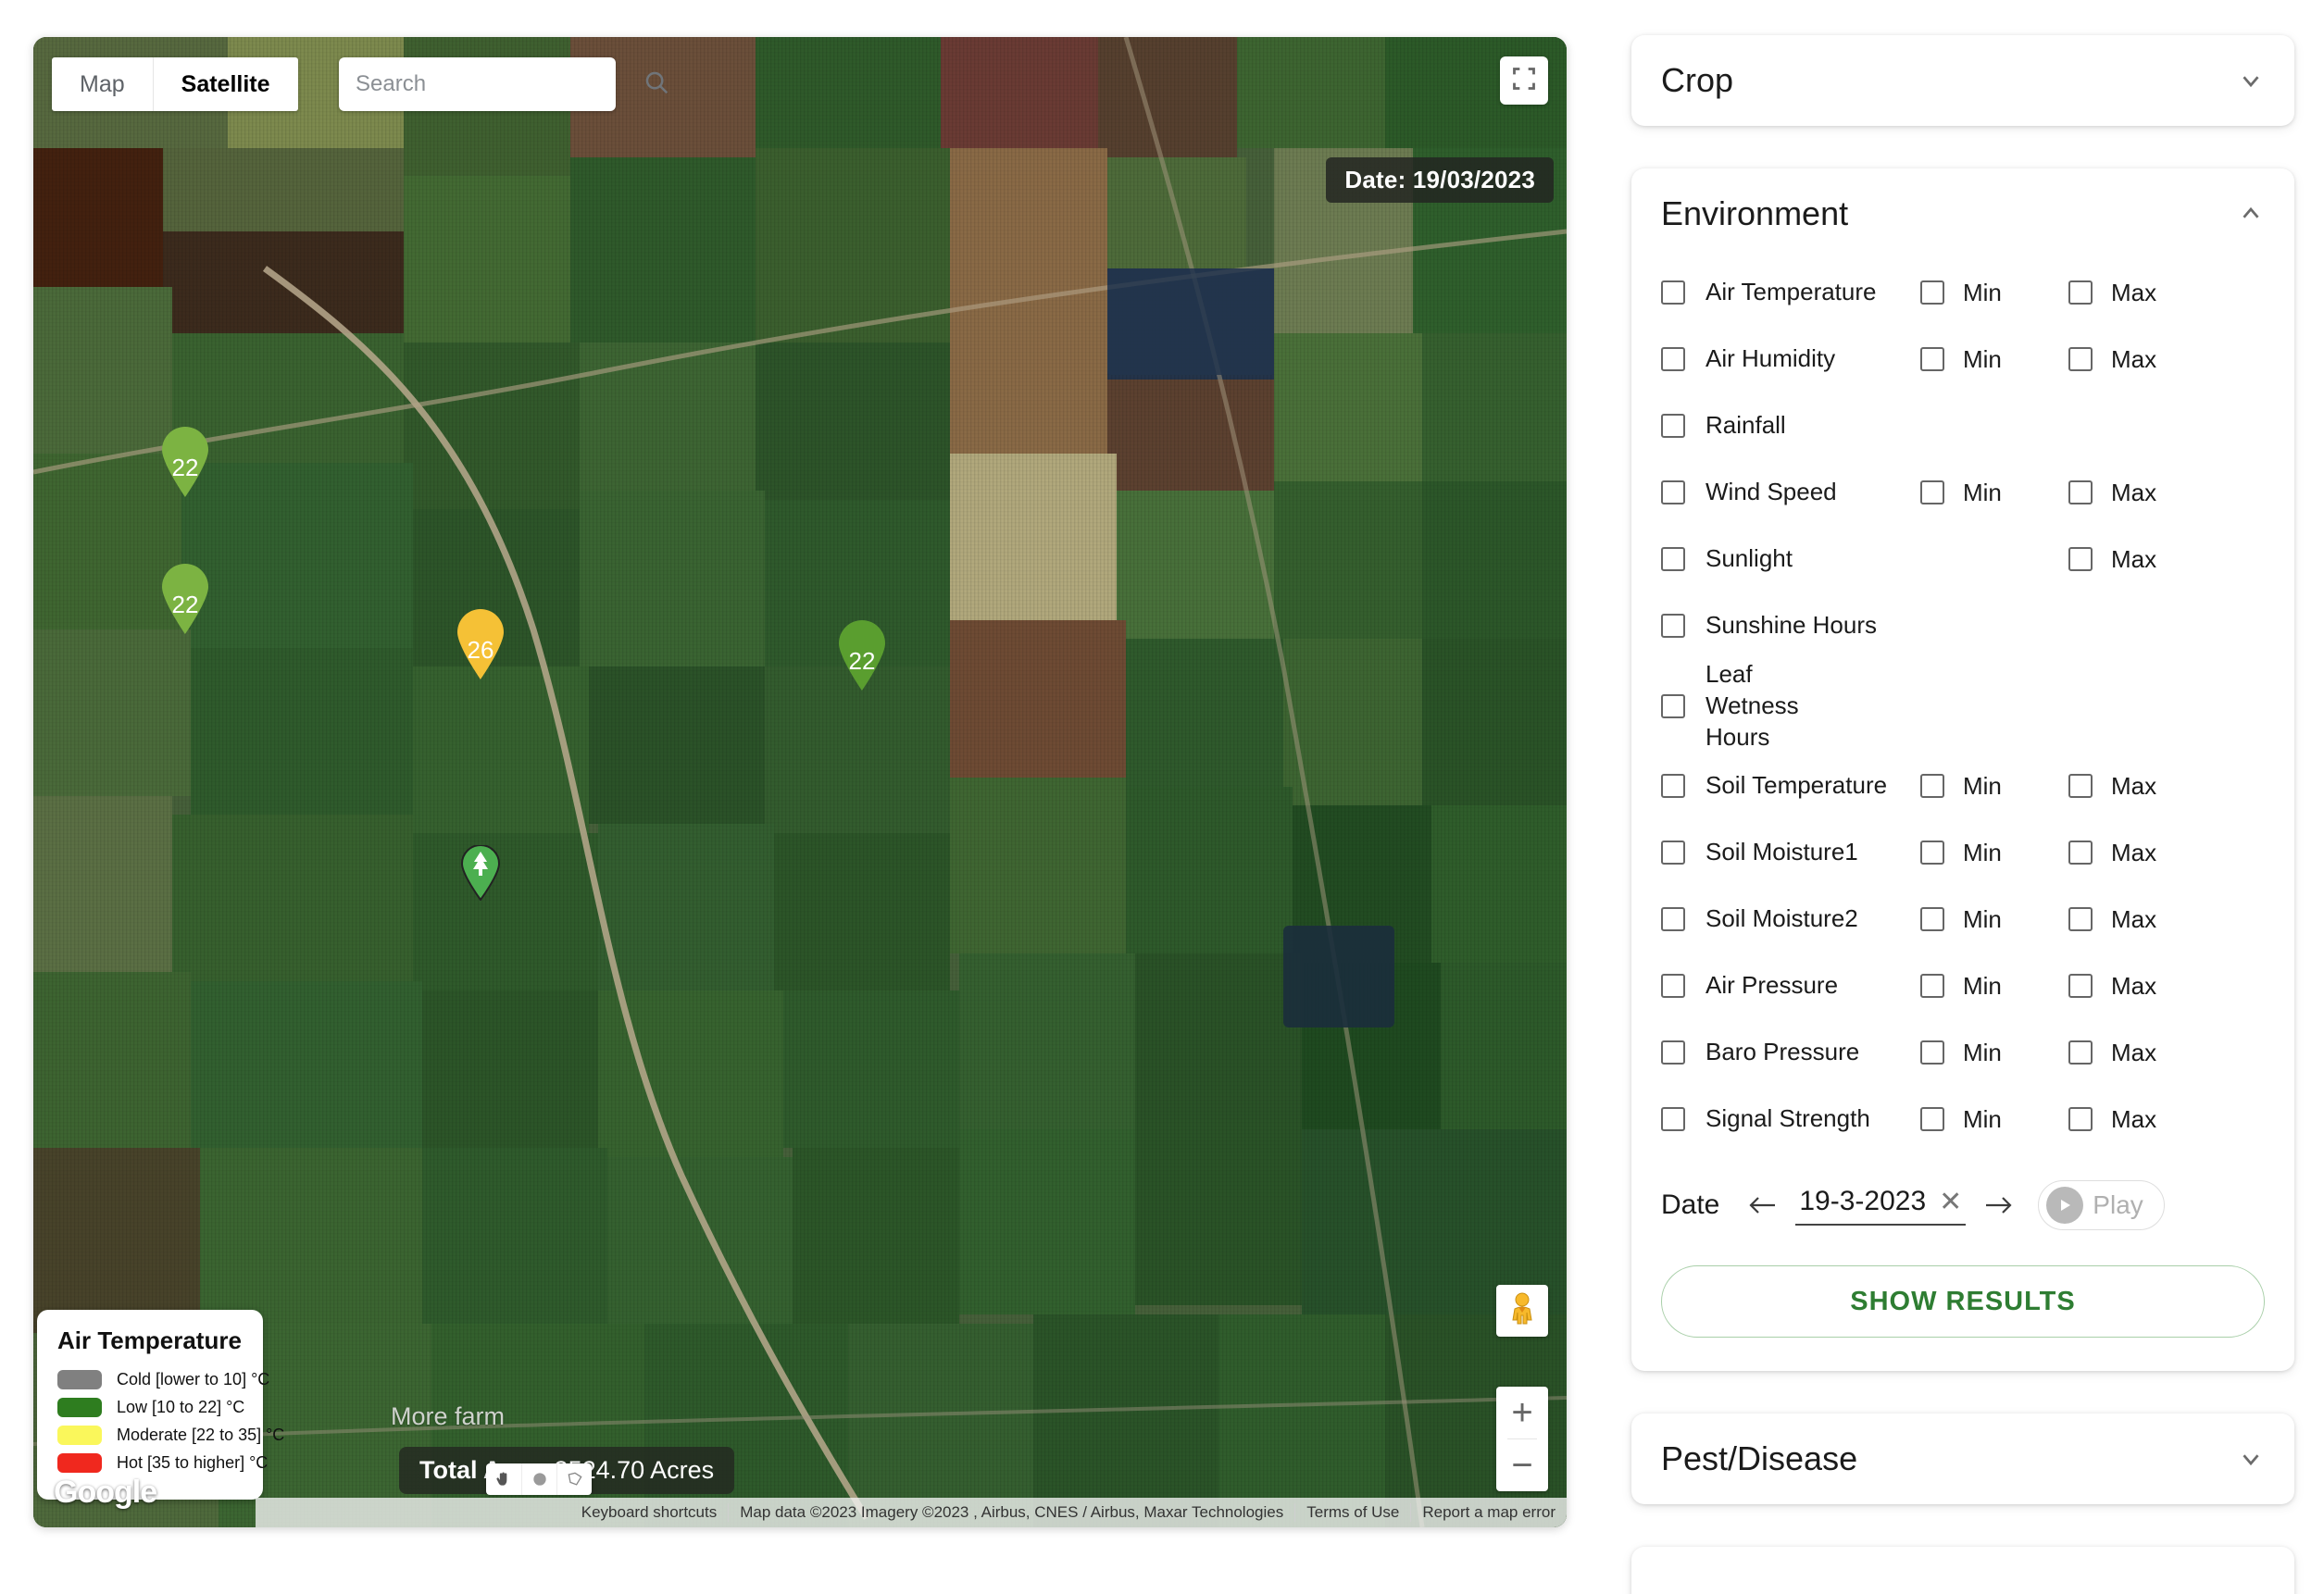  What do you see at coordinates (1790, 786) in the screenshot?
I see `param-name: Soil Temperature` at bounding box center [1790, 786].